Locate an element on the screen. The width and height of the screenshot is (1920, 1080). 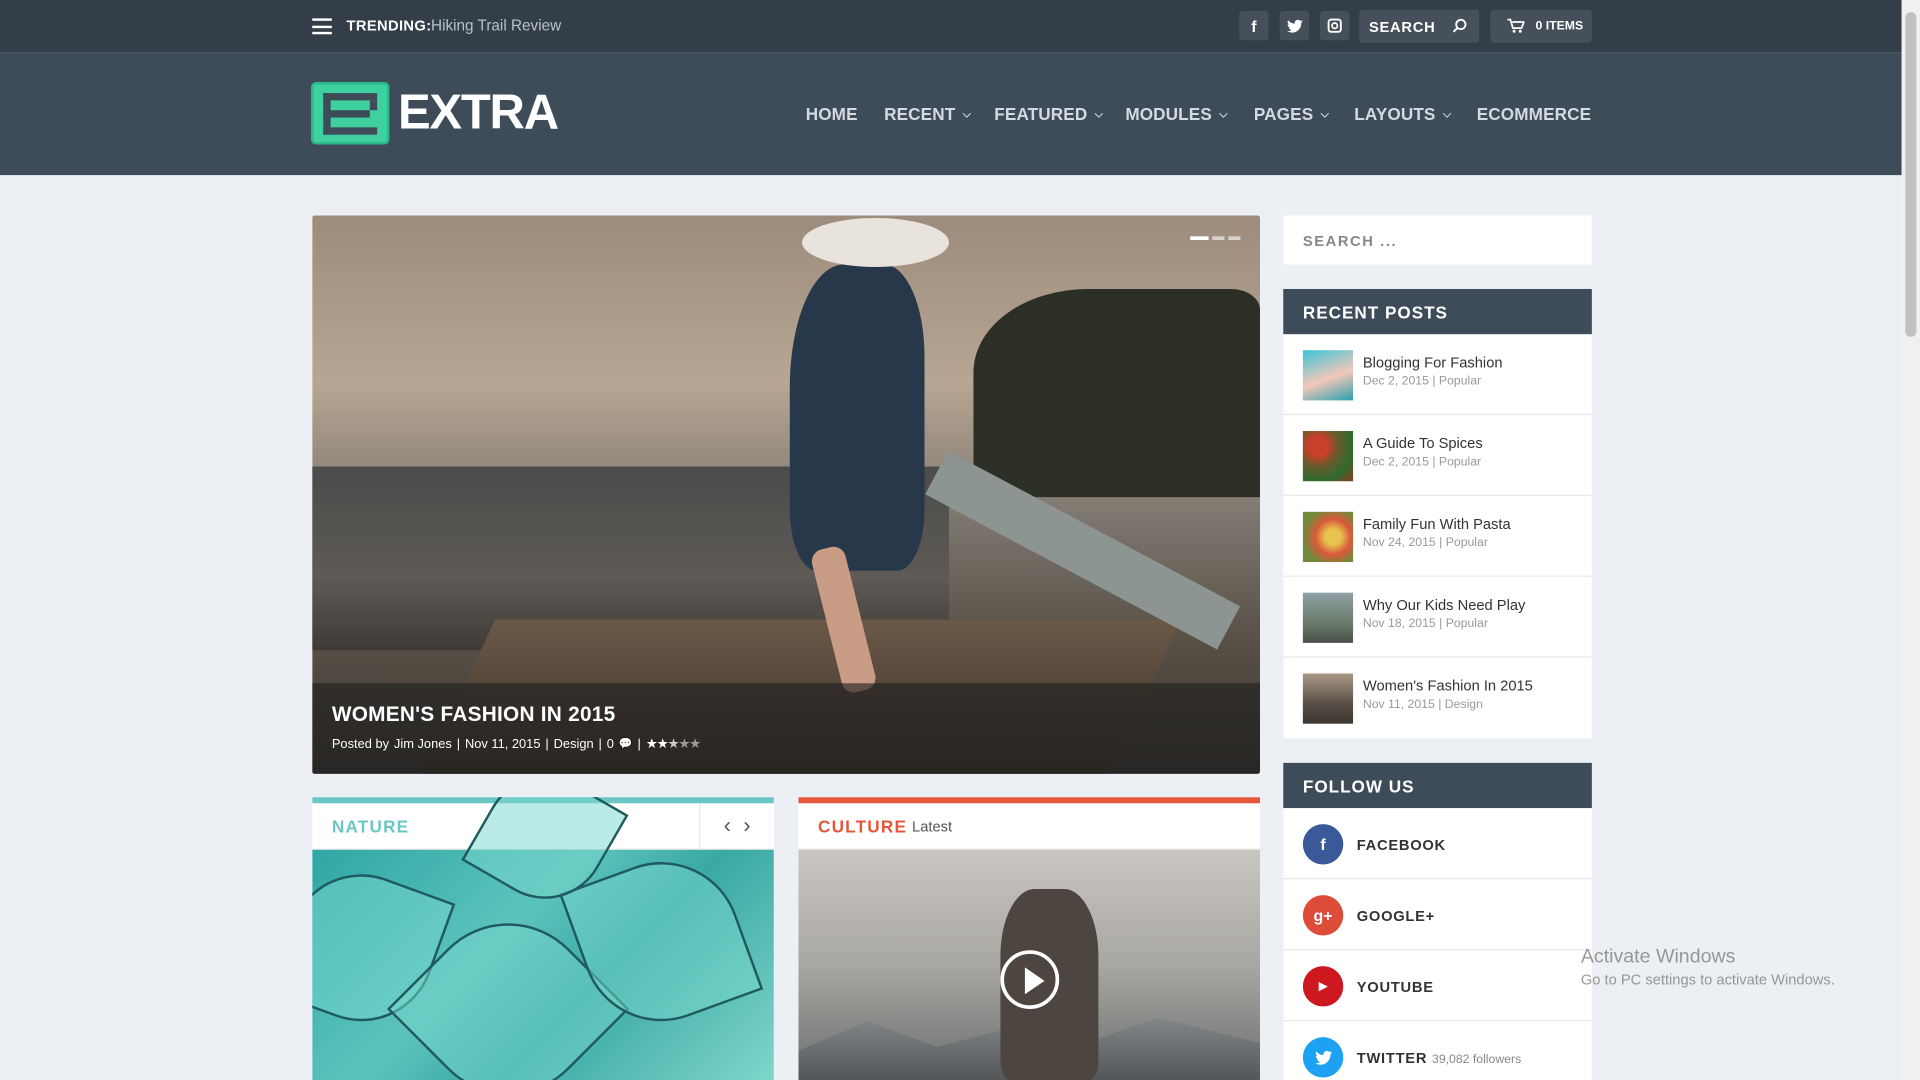
cart-button: 0 ITEMS is located at coordinates (1541, 26).